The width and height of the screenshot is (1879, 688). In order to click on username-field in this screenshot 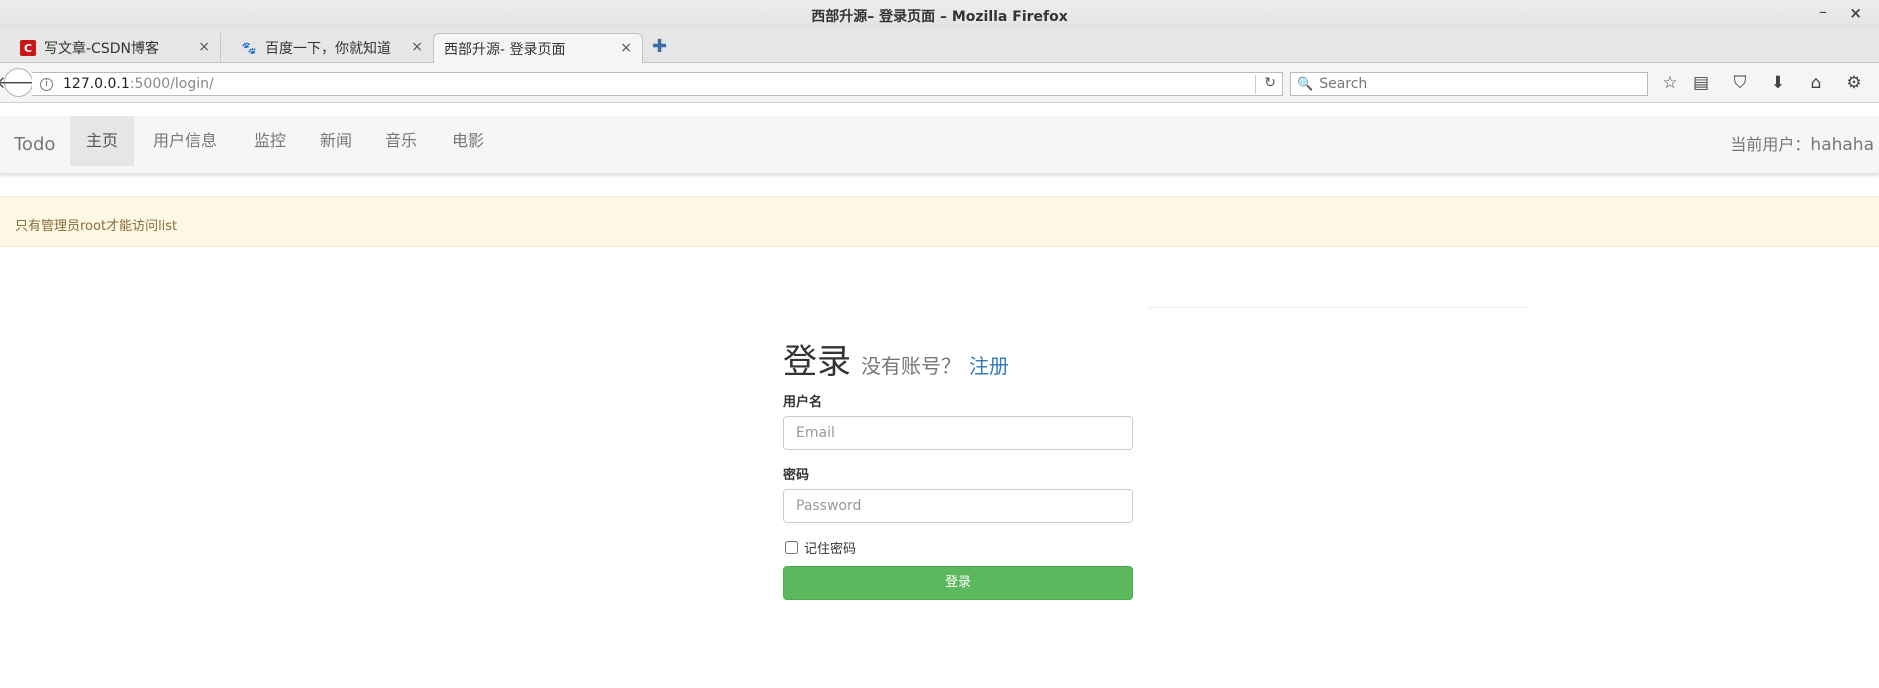, I will do `click(958, 433)`.